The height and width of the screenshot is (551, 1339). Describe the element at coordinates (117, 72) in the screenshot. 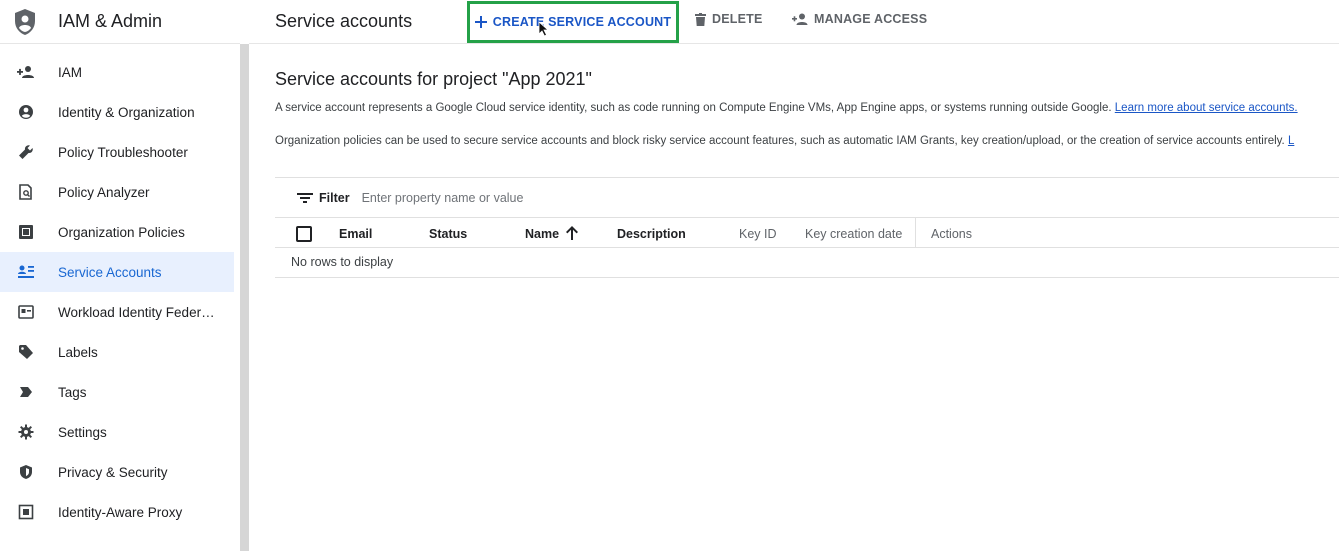

I see `sidebar-item-iam: IAM` at that location.